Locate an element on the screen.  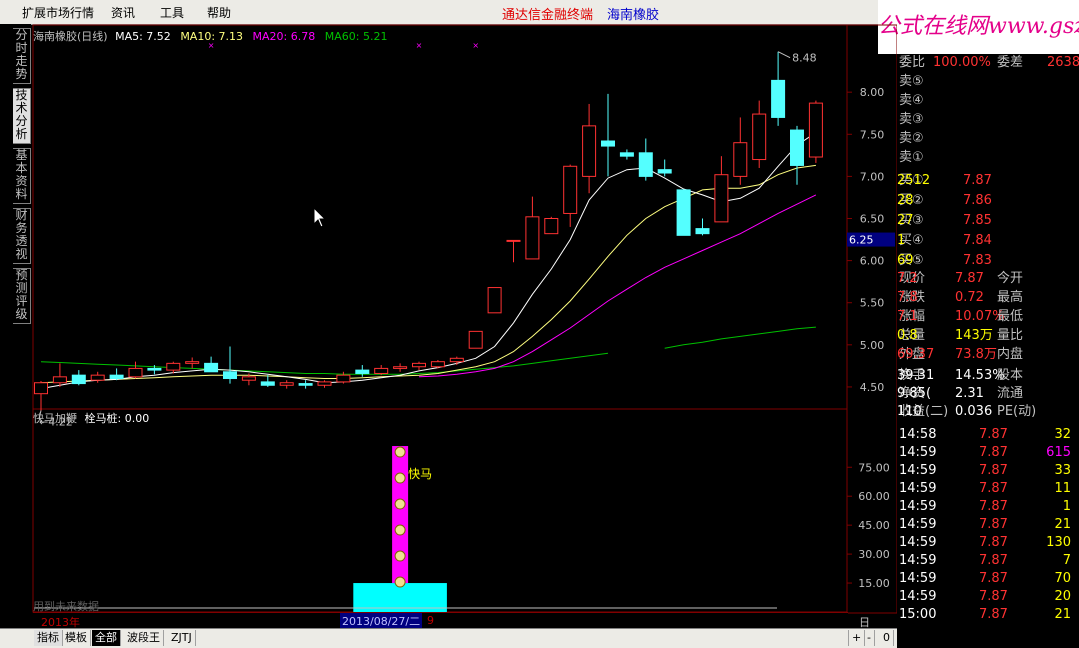
zoom-in-button: + is located at coordinates (857, 638).